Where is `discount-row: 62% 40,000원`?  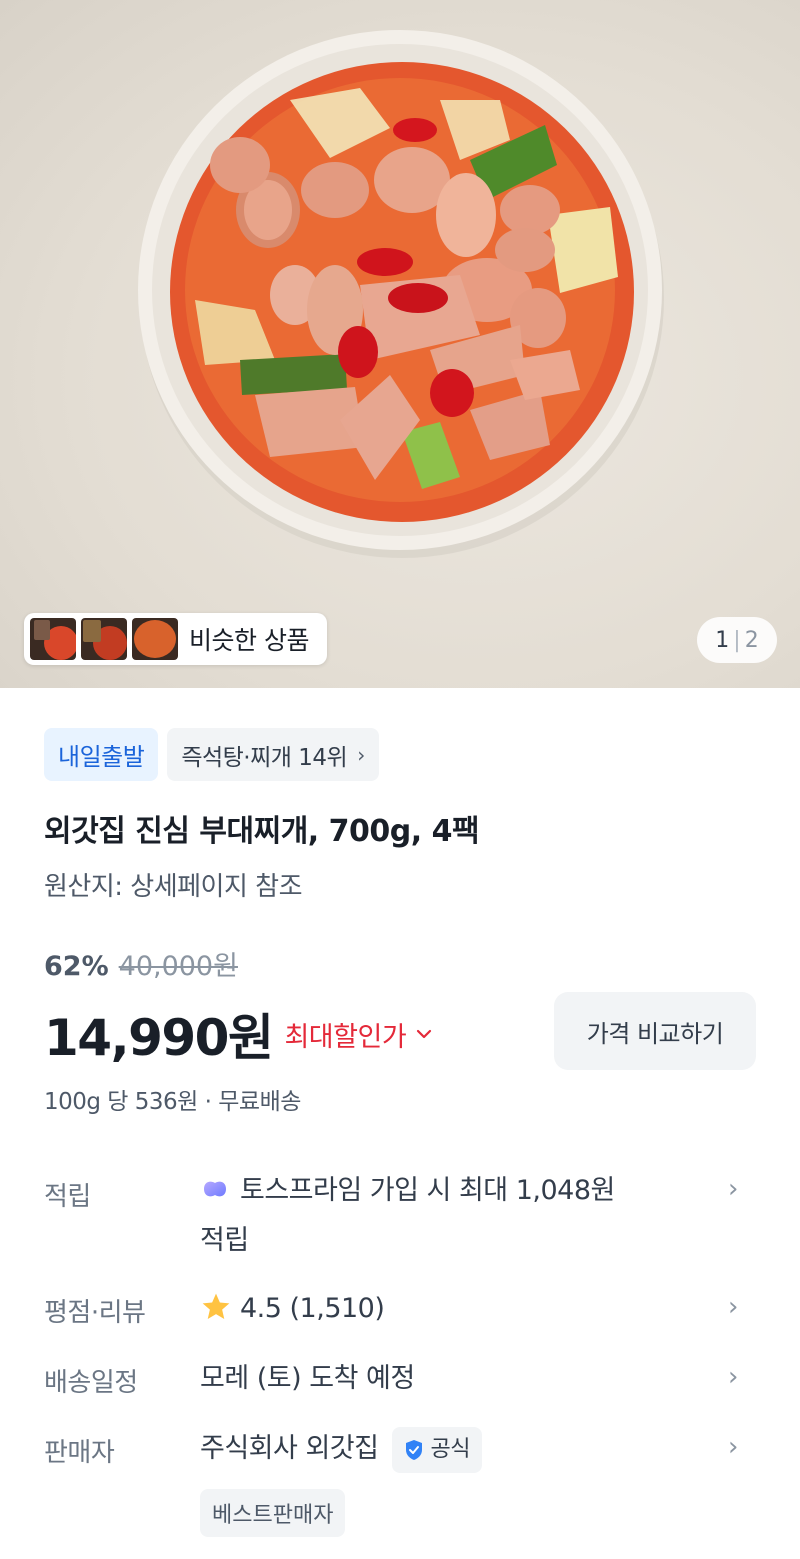 discount-row: 62% 40,000원 is located at coordinates (141, 963).